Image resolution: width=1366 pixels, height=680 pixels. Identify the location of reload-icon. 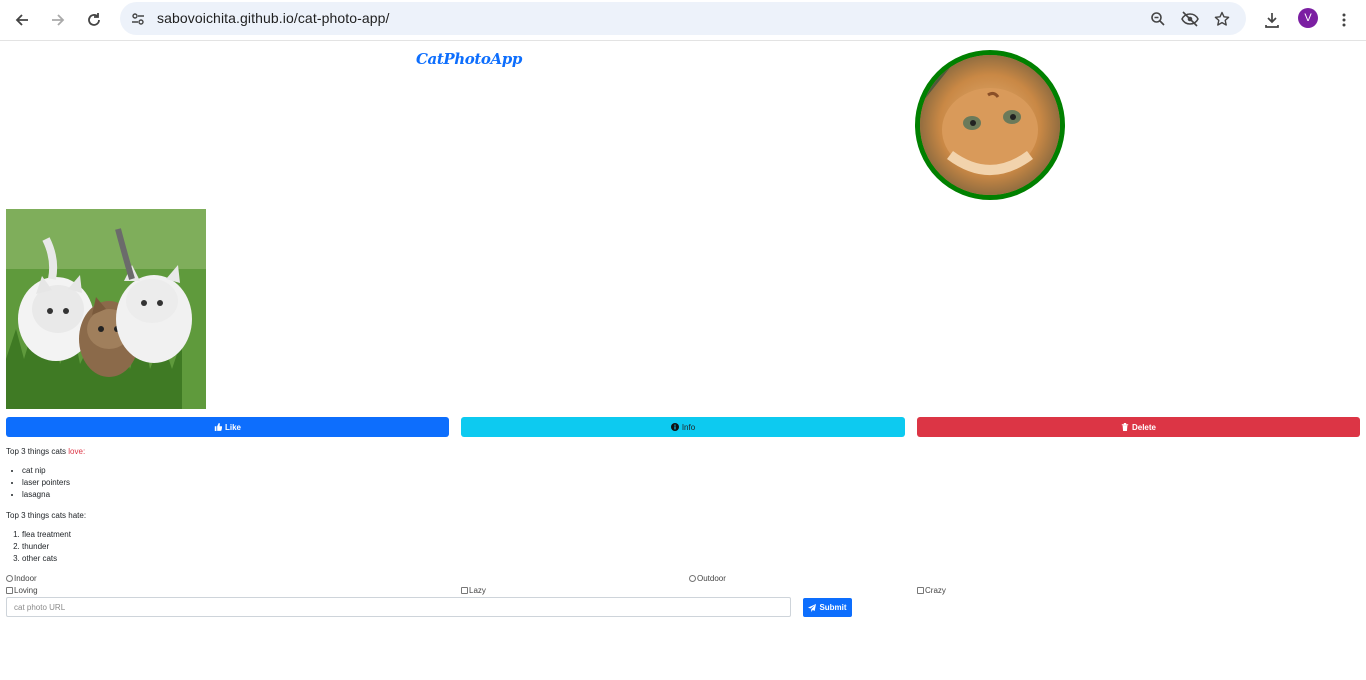
(94, 19).